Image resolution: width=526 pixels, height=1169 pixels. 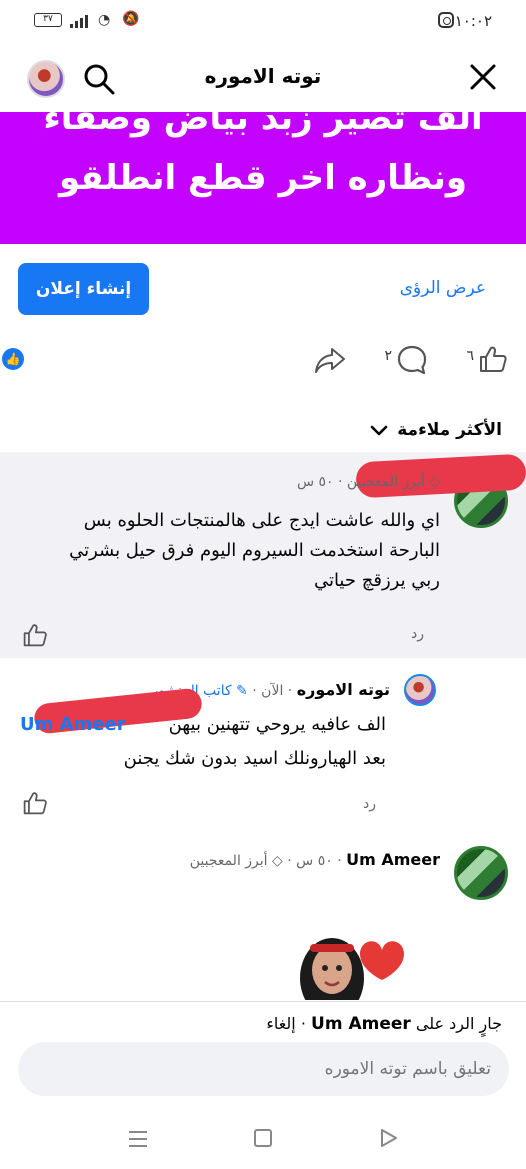 I want to click on comment-time: الآن, so click(x=272, y=691).